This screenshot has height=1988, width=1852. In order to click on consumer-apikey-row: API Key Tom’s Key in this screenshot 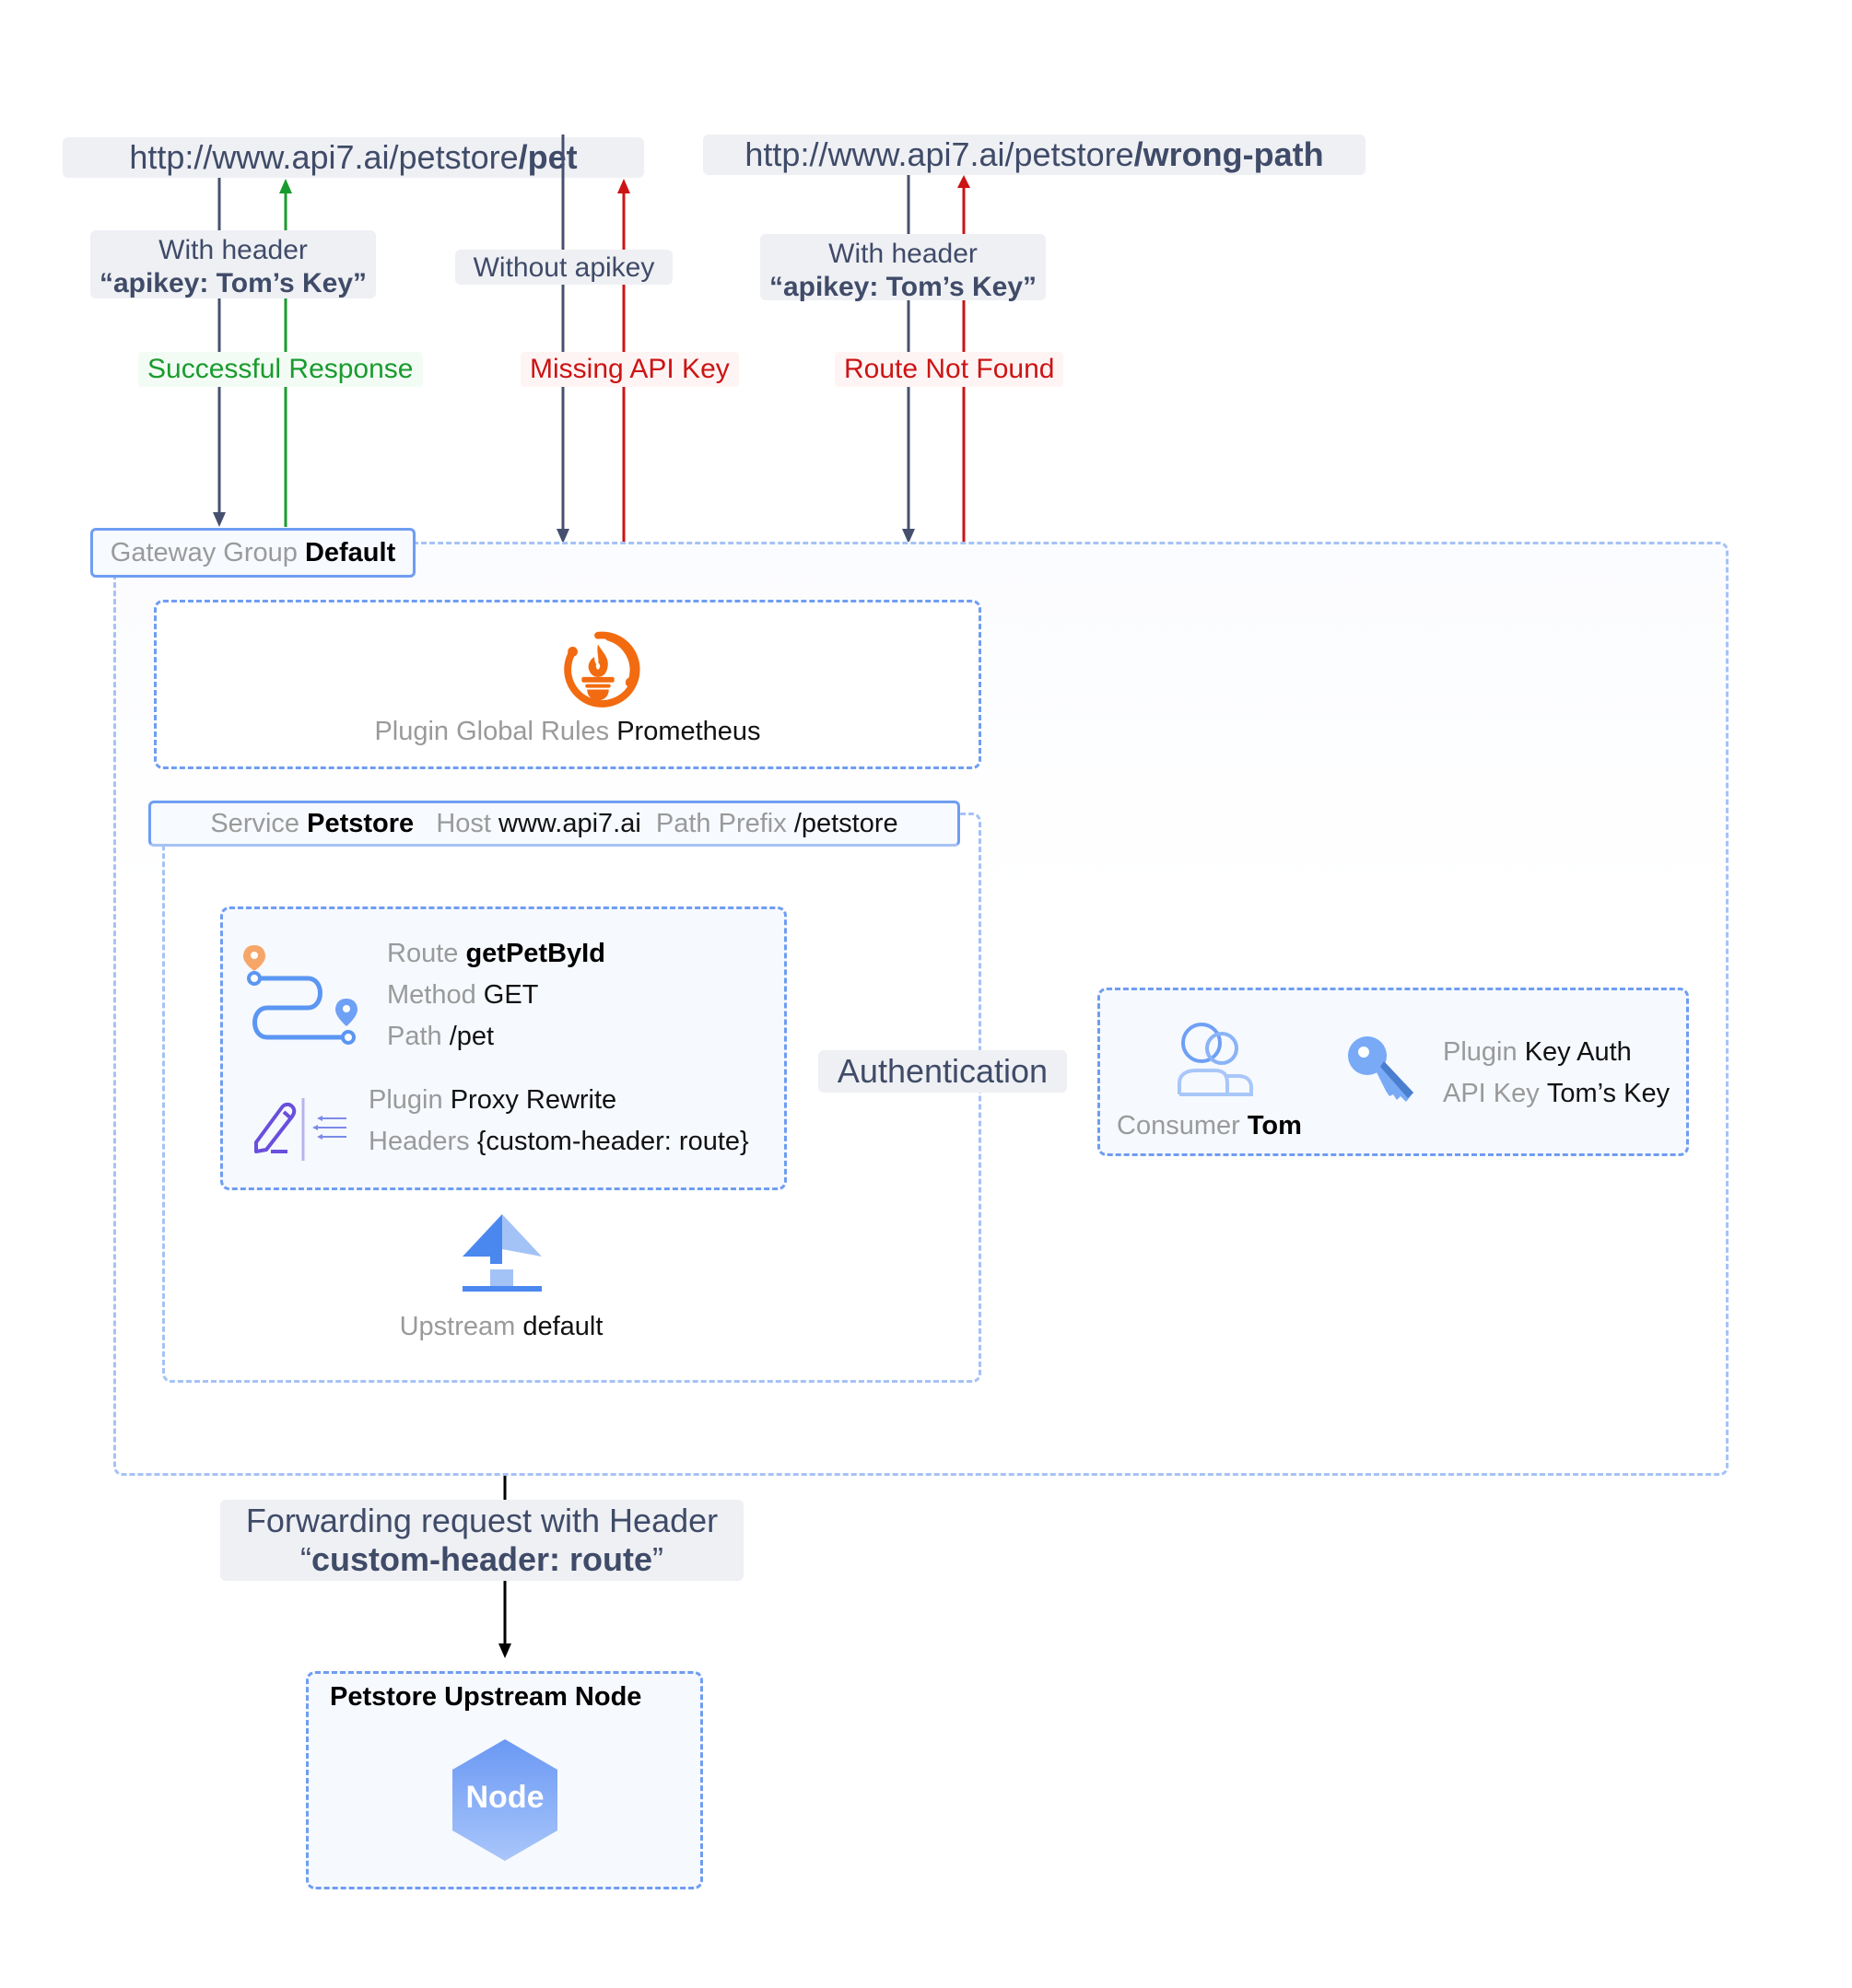, I will do `click(1556, 1094)`.